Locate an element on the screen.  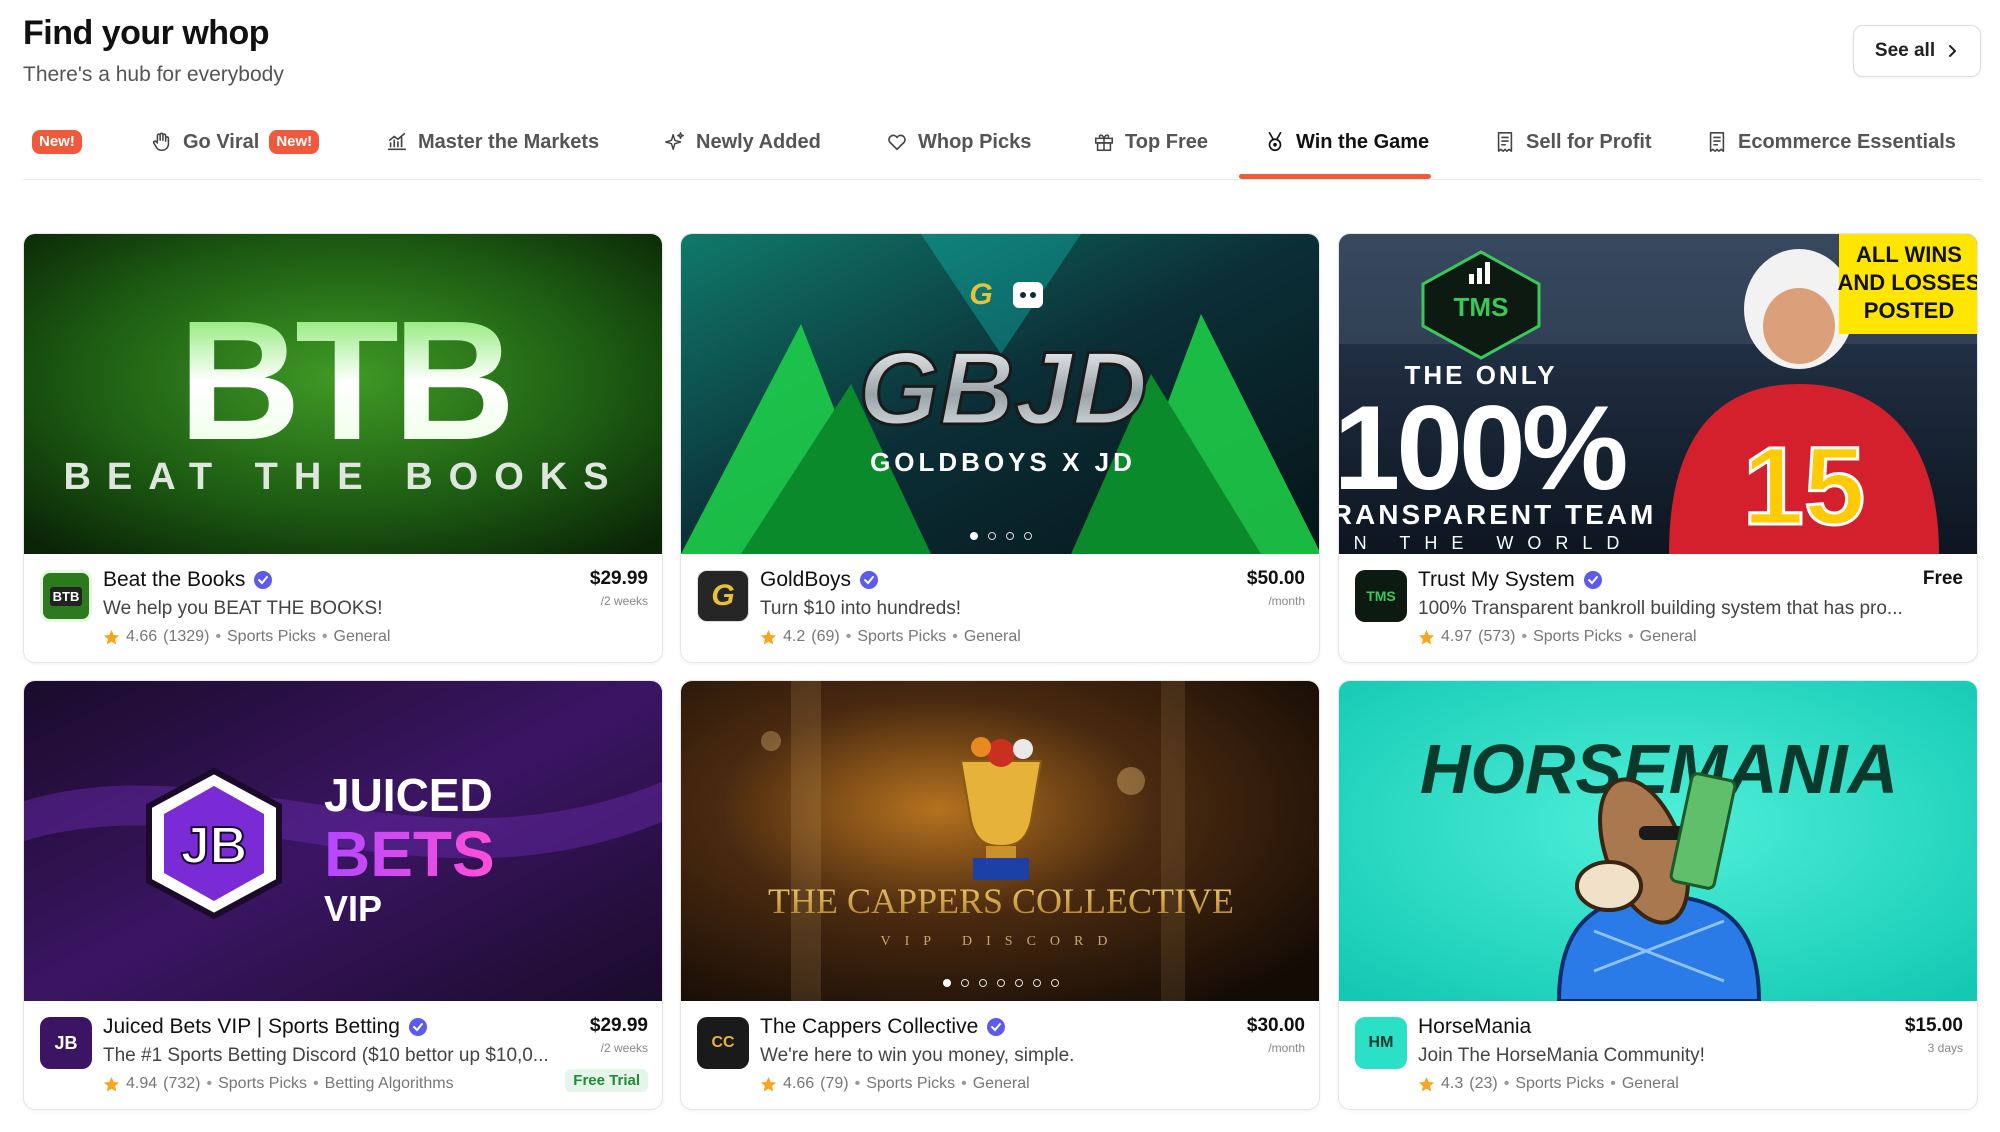
svg-text: 100% is located at coordinates (1482, 448).